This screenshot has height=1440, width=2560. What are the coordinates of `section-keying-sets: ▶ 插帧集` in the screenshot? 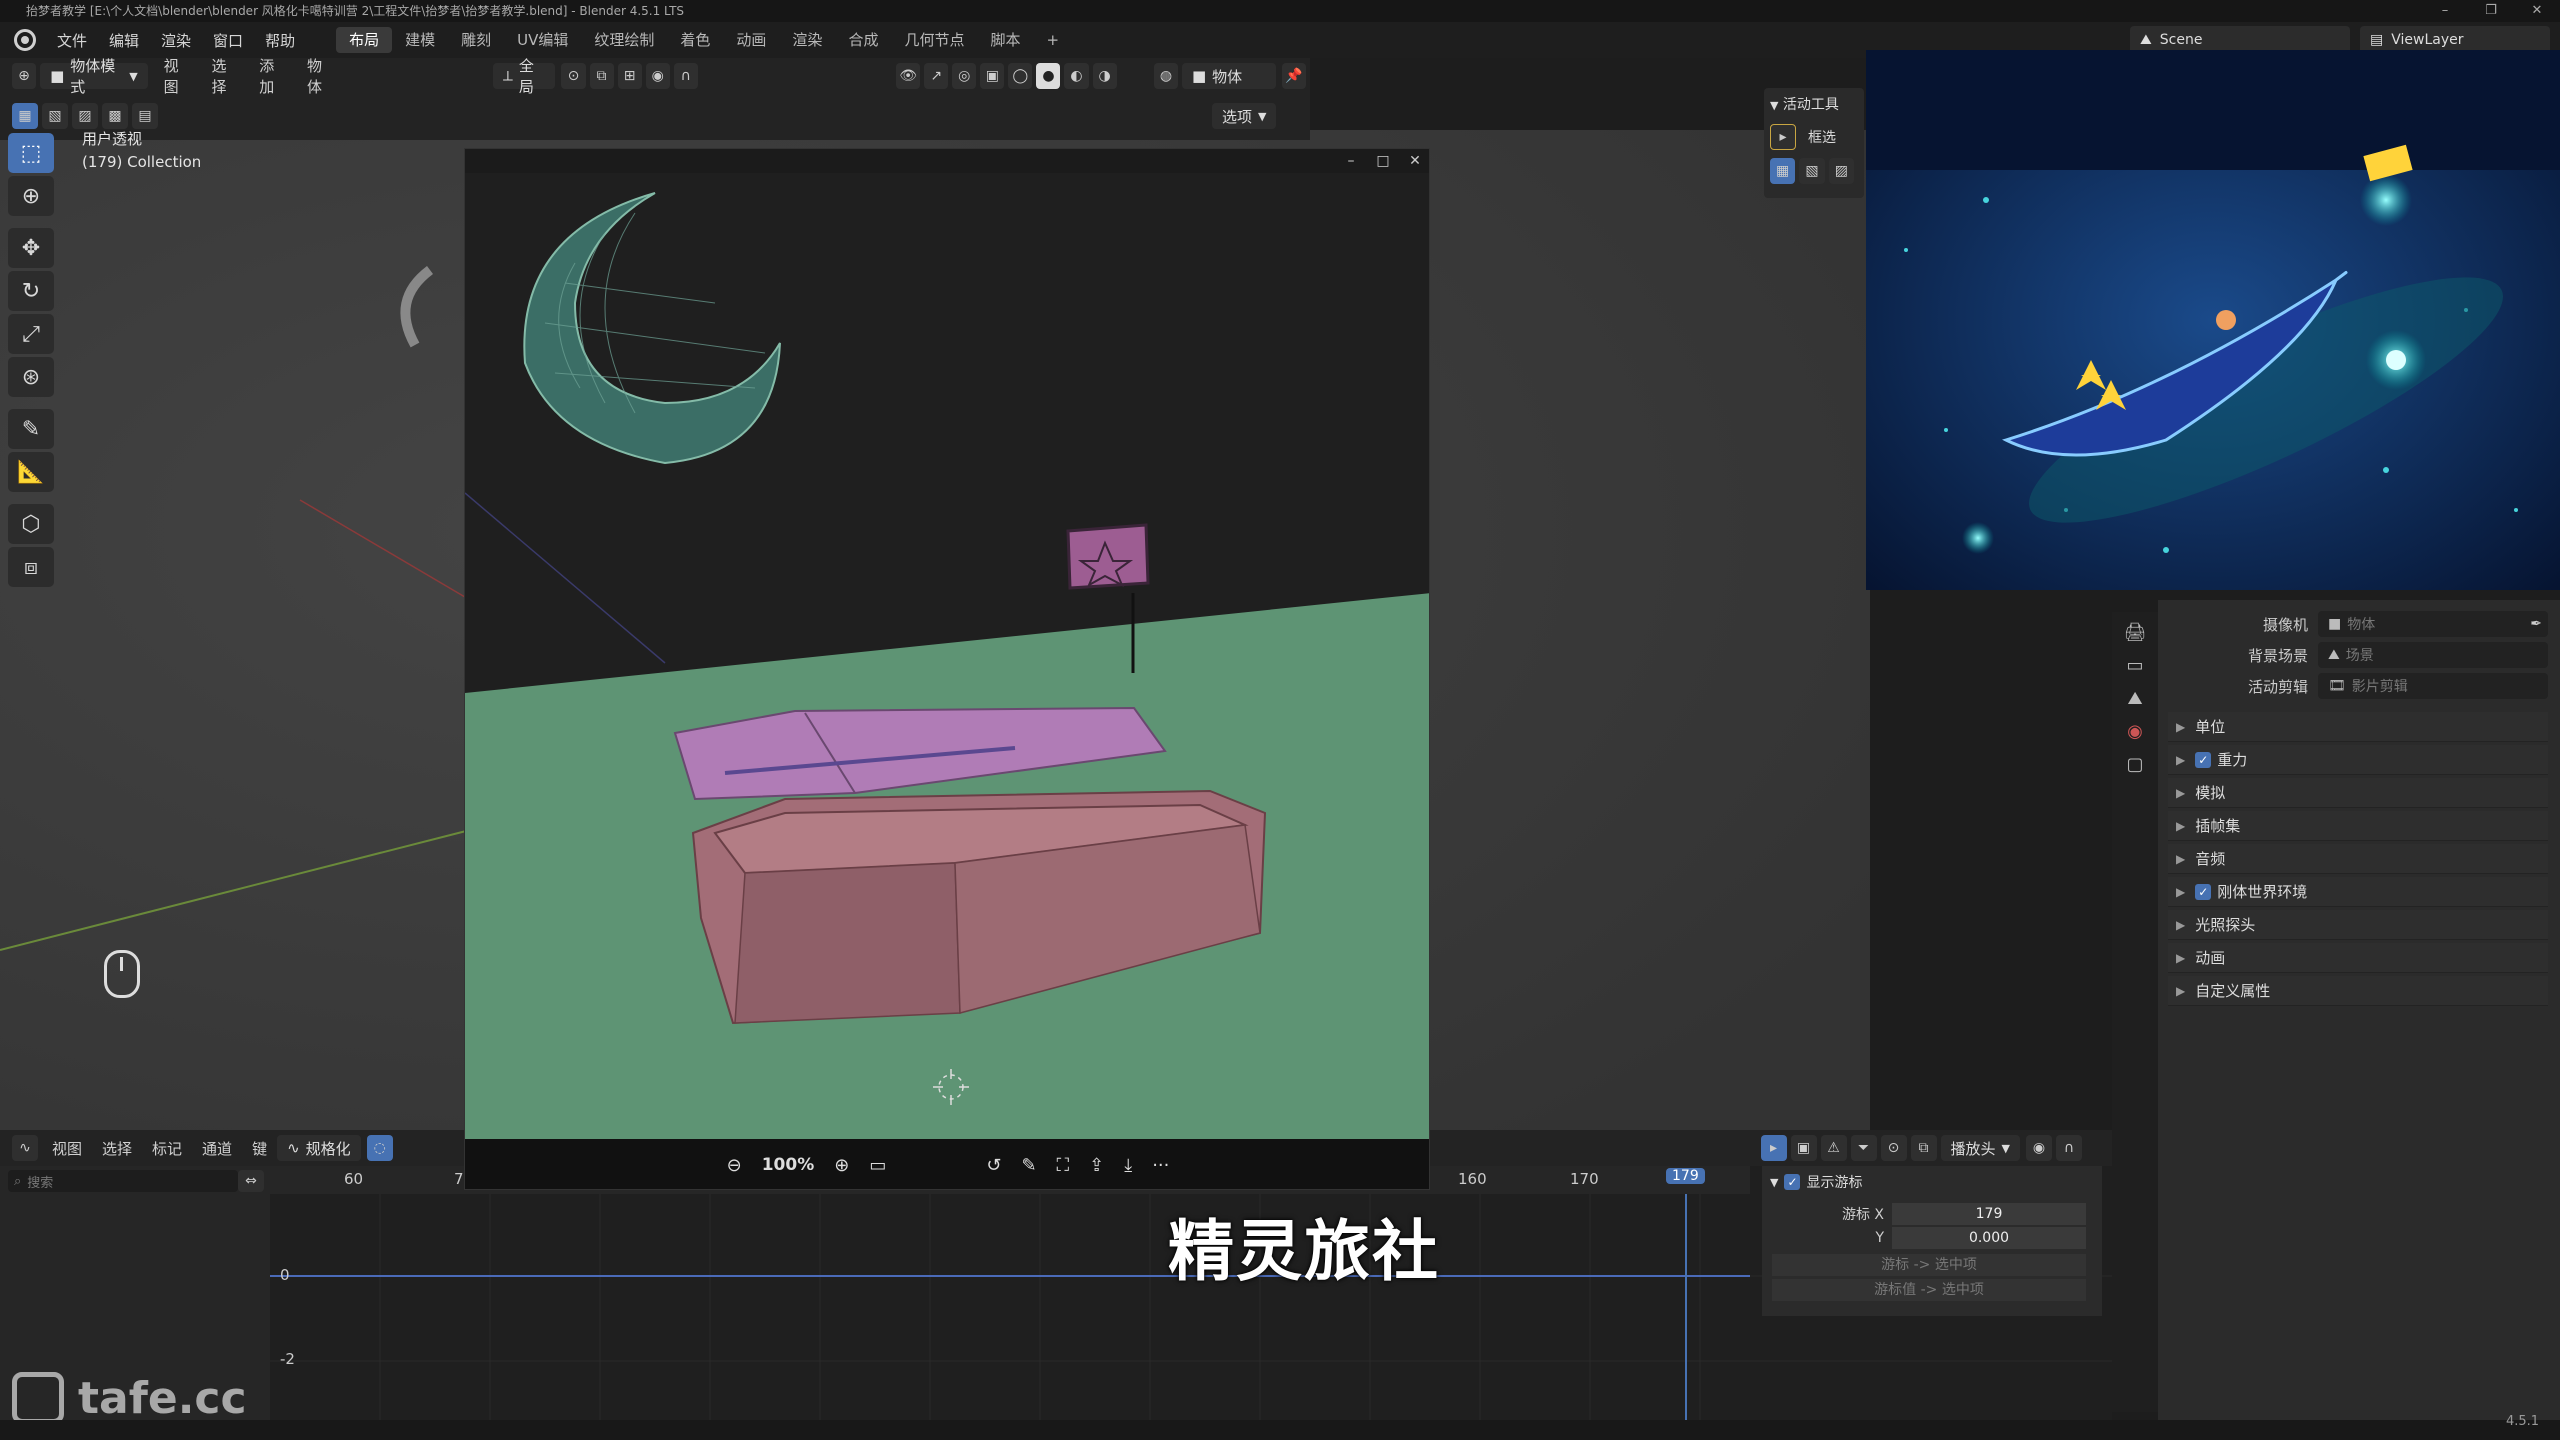 It's located at (2358, 826).